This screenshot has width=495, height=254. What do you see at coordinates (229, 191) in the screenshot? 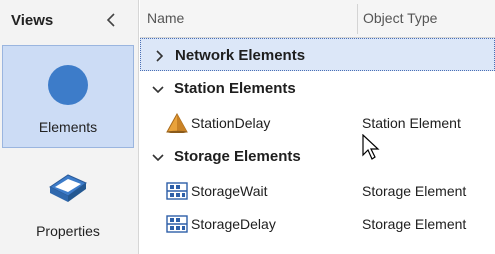
I see `element-name: StorageWait` at bounding box center [229, 191].